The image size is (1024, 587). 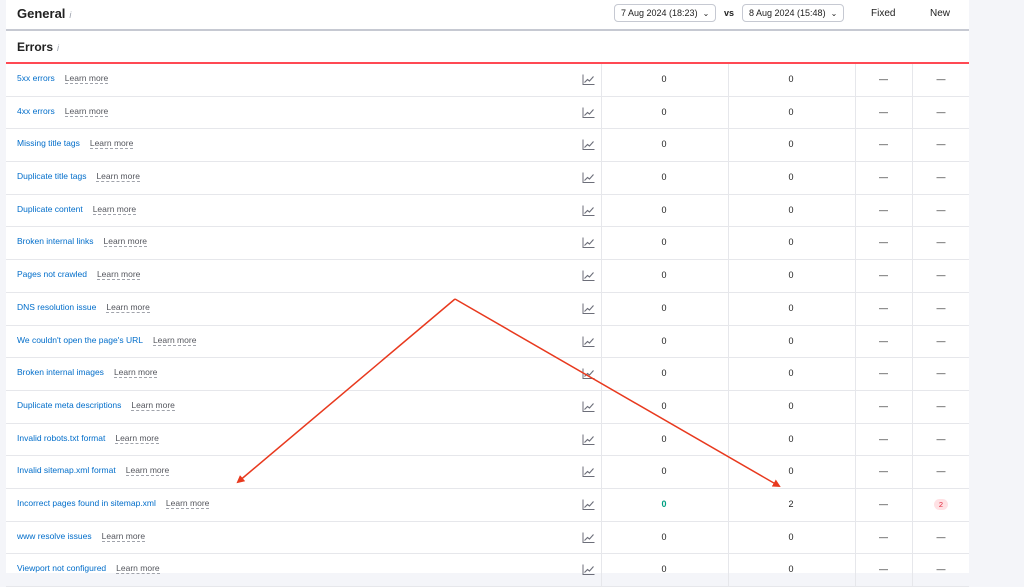 What do you see at coordinates (88, 569) in the screenshot?
I see `issue-link: Viewport not configured Learn more` at bounding box center [88, 569].